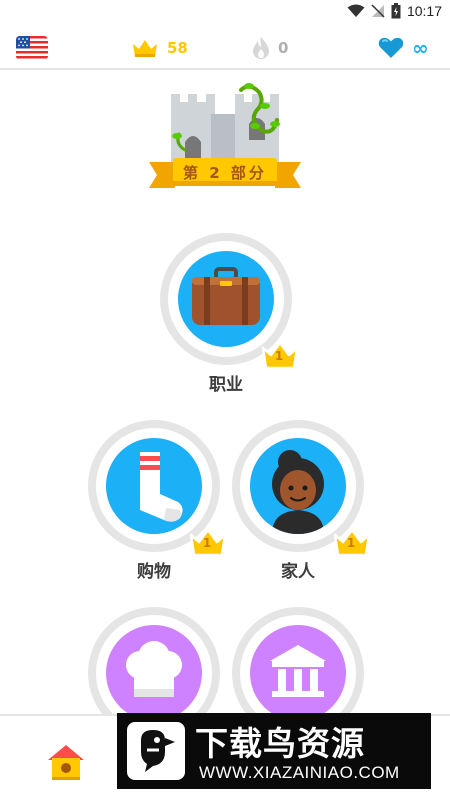 The width and height of the screenshot is (450, 800). Describe the element at coordinates (226, 299) in the screenshot. I see `suitcase-icon` at that location.